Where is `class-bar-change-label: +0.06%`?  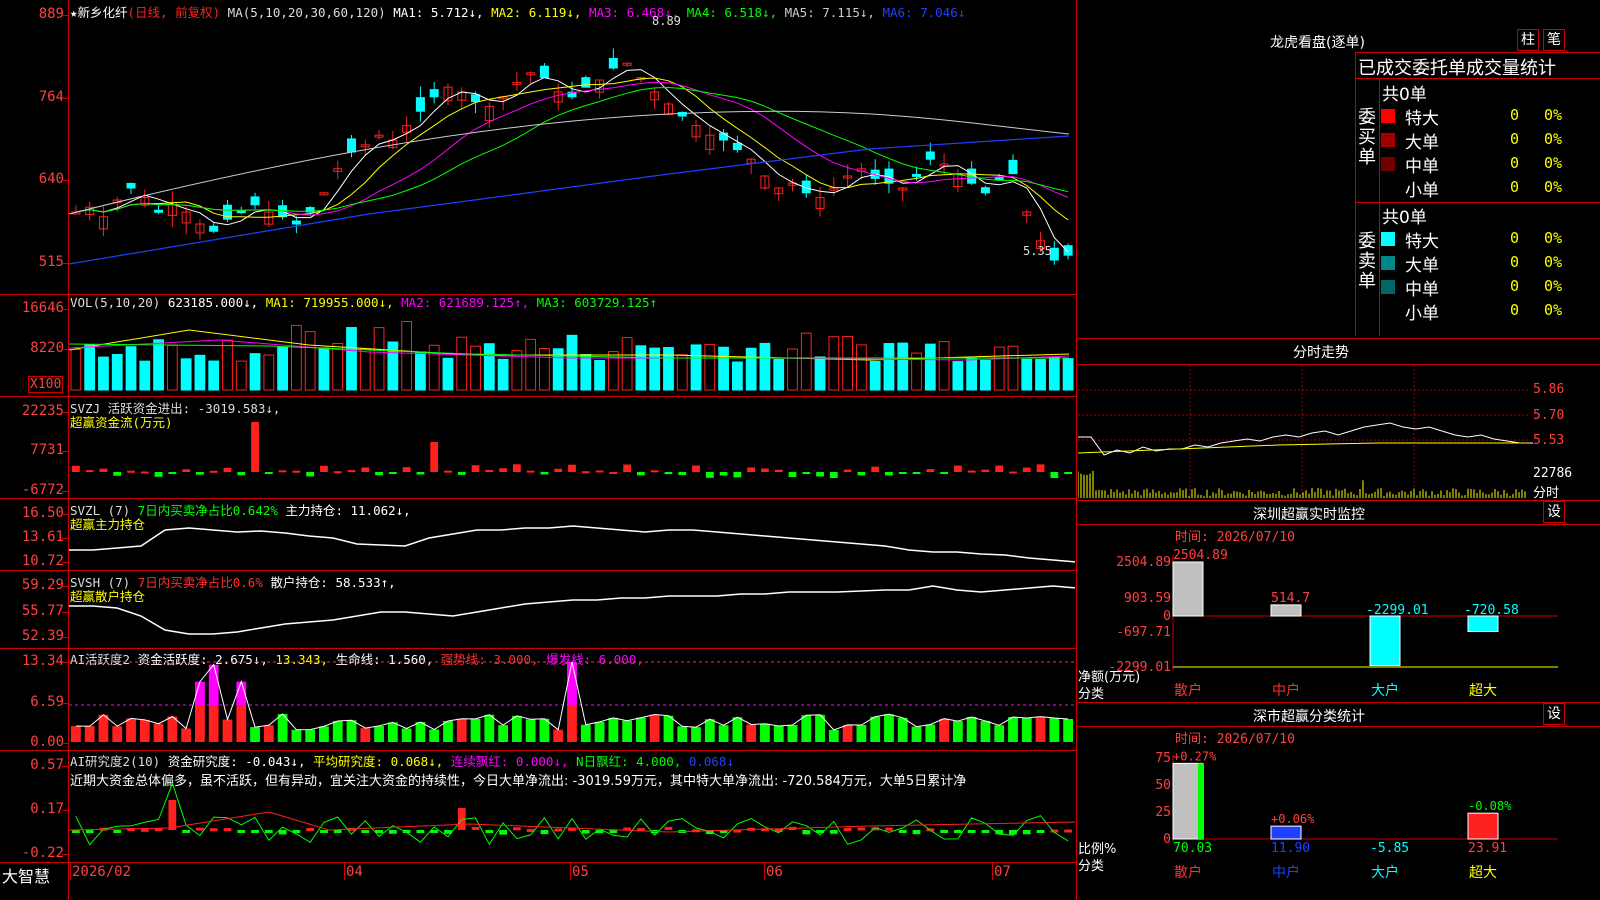
class-bar-change-label: +0.06% is located at coordinates (1293, 819).